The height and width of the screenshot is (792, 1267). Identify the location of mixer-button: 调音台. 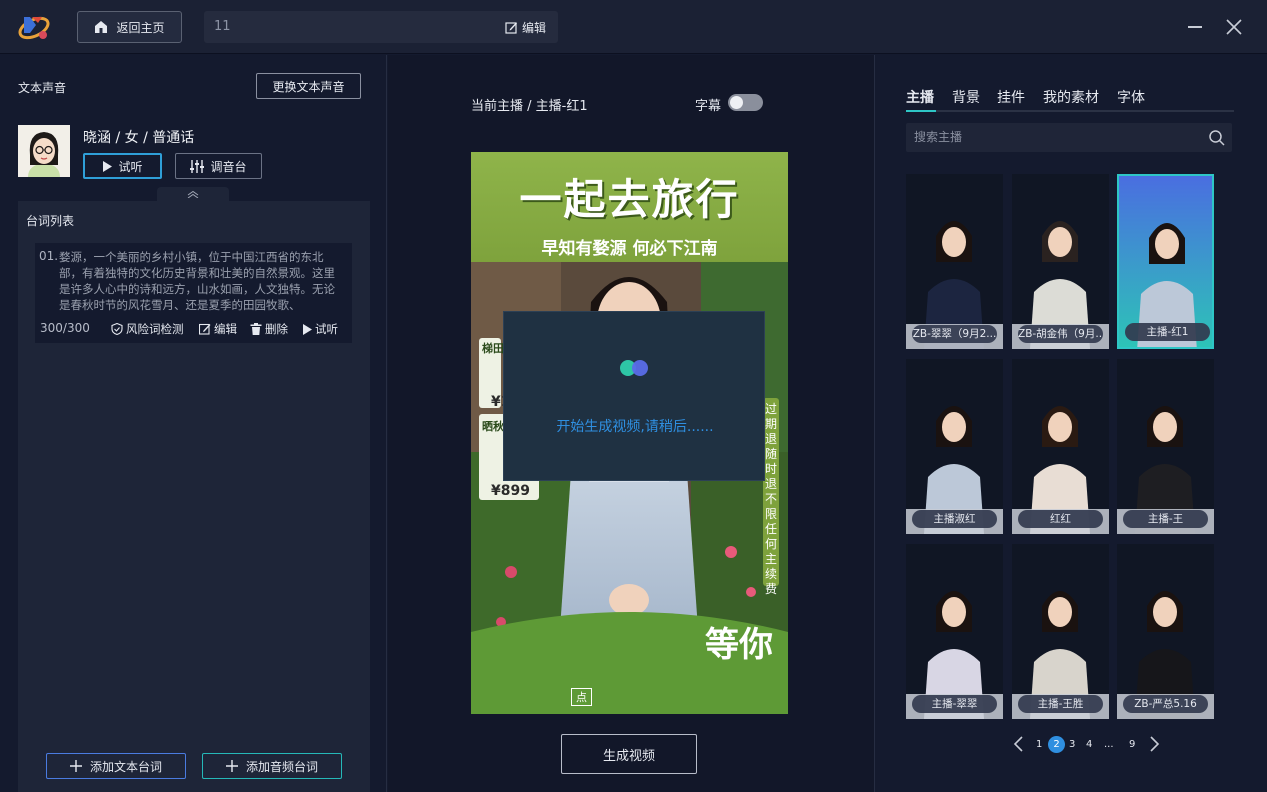
(218, 166).